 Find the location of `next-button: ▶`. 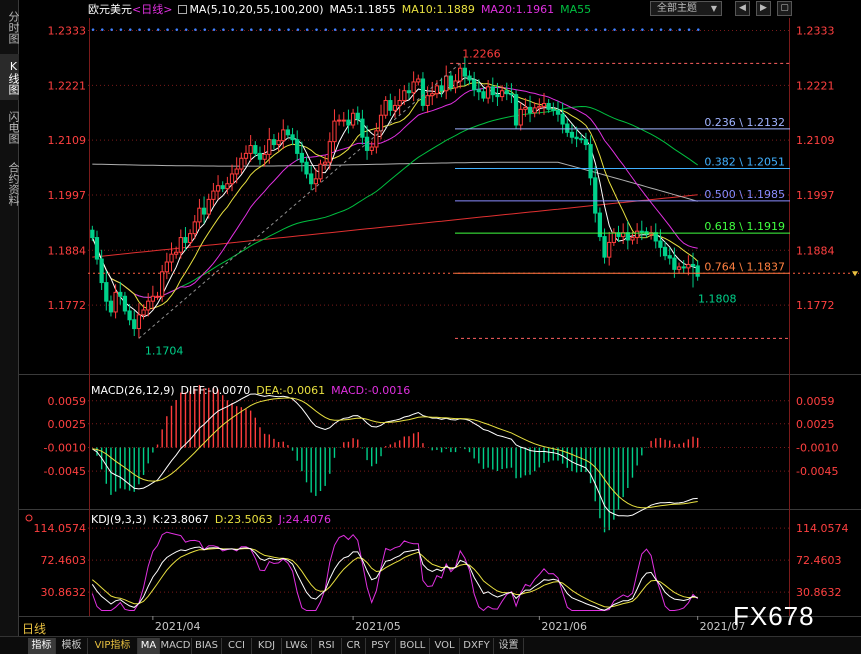

next-button: ▶ is located at coordinates (763, 8).